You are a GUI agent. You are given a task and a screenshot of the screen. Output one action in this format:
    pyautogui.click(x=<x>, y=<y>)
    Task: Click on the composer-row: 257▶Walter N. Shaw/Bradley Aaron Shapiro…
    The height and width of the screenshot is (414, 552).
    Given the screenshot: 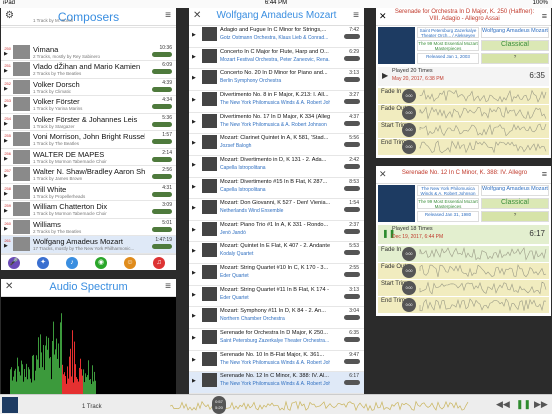 What is the action you would take?
    pyautogui.click(x=88, y=175)
    